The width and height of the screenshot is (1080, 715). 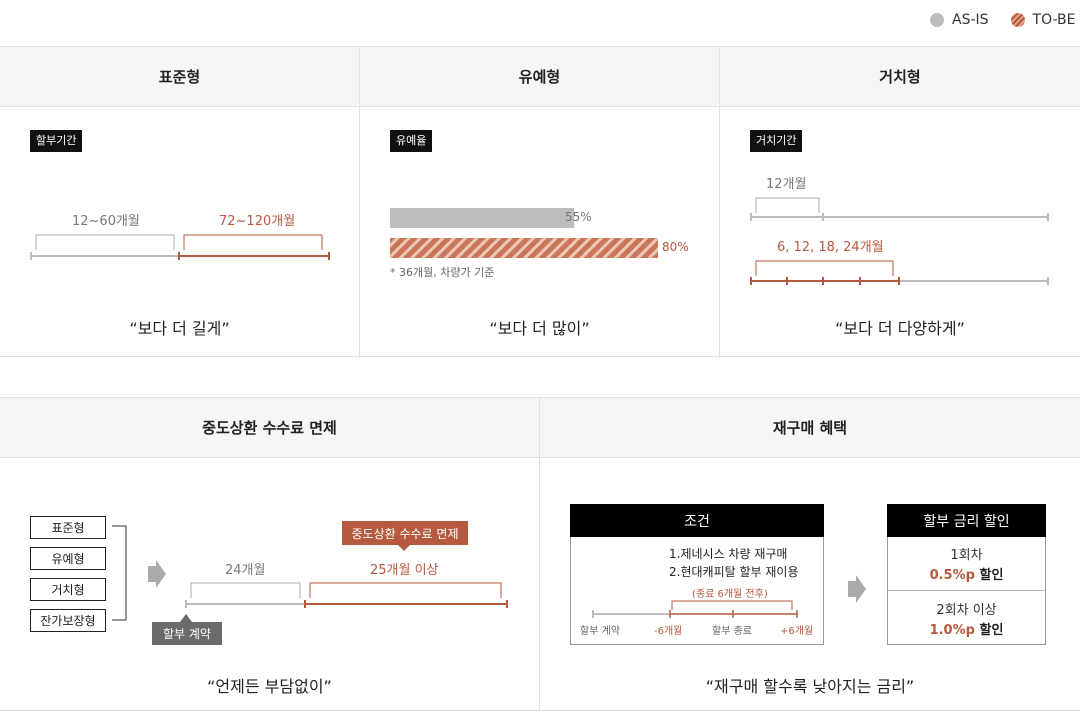 I want to click on arrow-right-icon, so click(x=857, y=589).